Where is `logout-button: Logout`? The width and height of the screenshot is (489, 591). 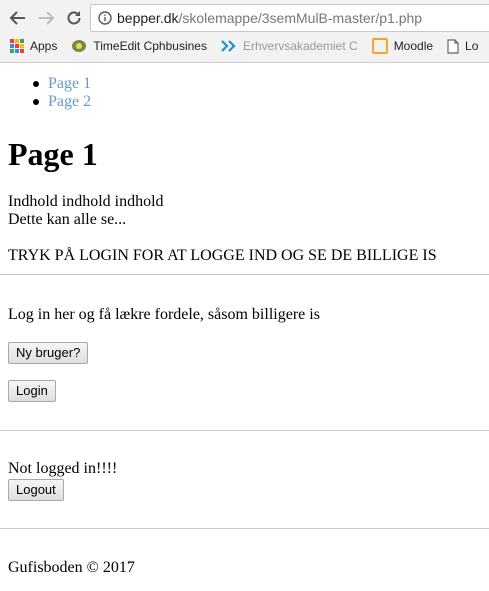
logout-button: Logout is located at coordinates (36, 490).